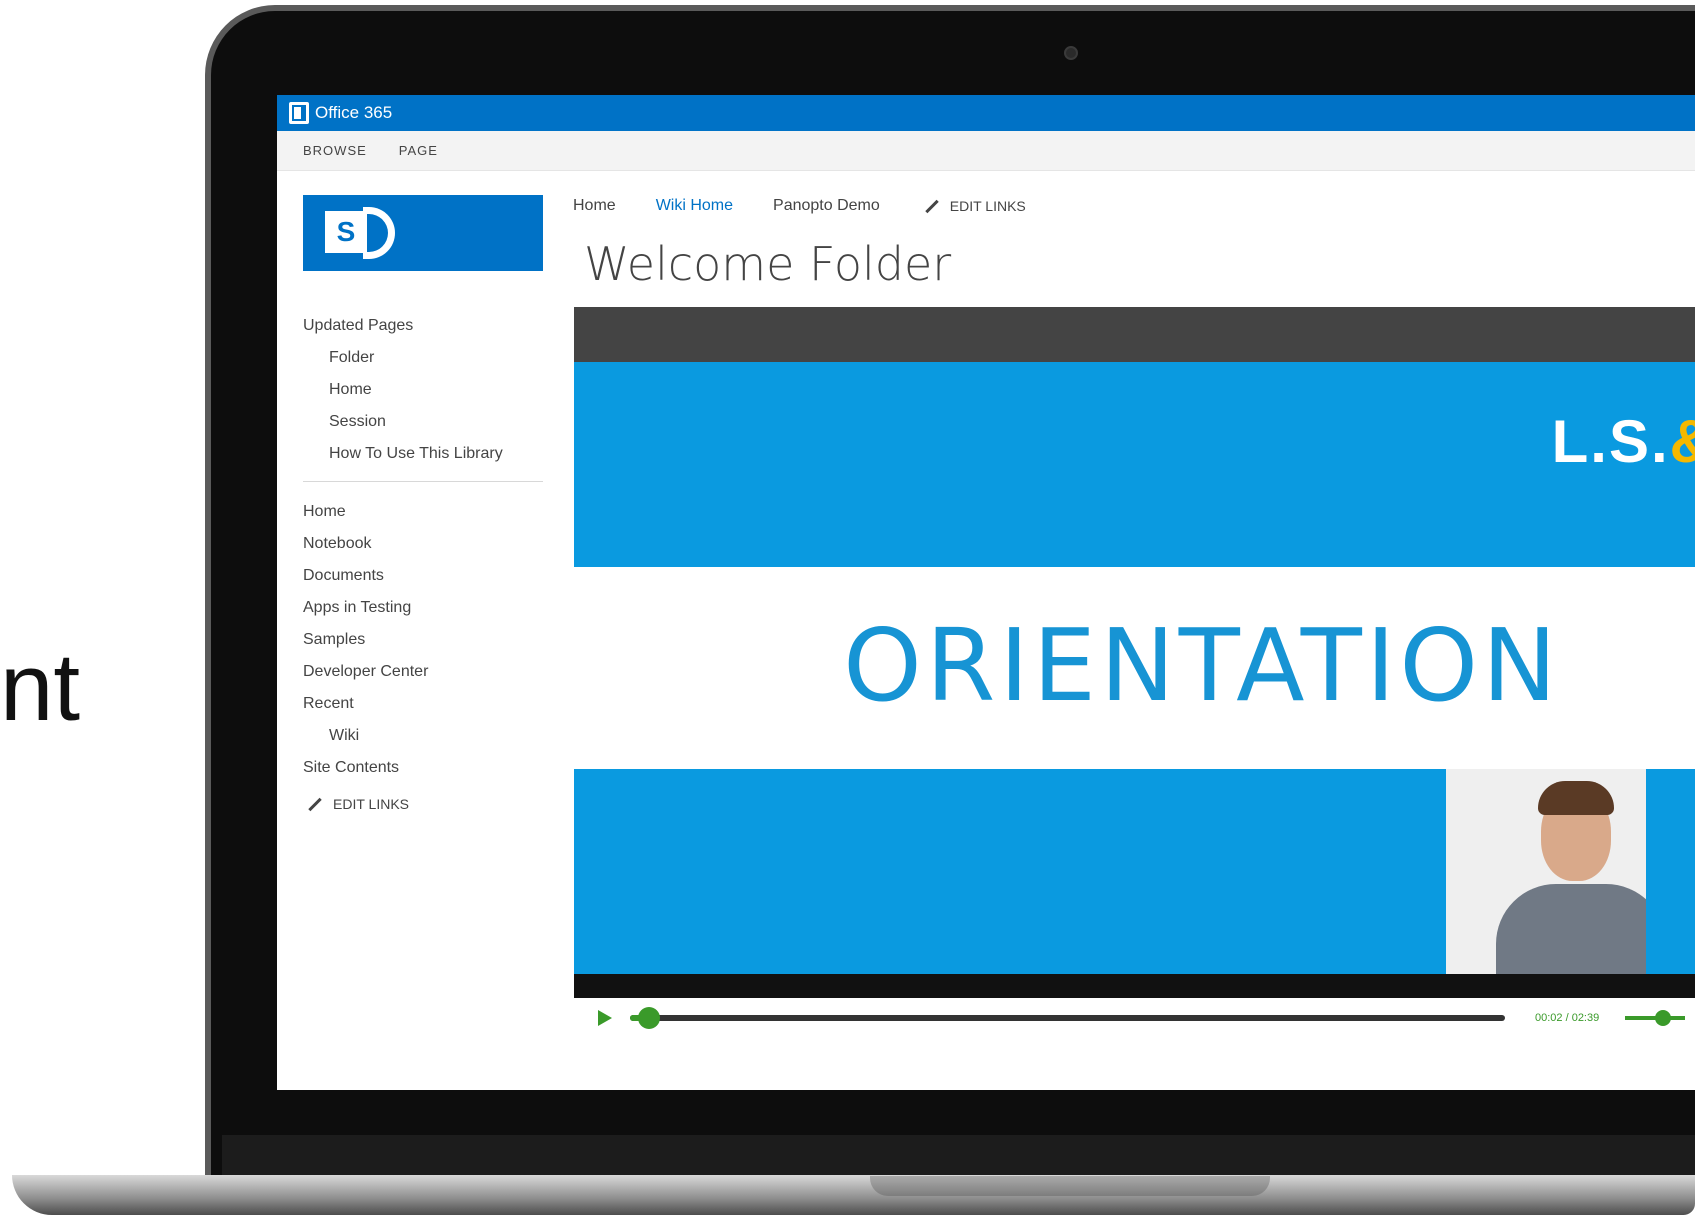 The height and width of the screenshot is (1221, 1695). Describe the element at coordinates (335, 150) in the screenshot. I see `tab-browse: BROWSE` at that location.